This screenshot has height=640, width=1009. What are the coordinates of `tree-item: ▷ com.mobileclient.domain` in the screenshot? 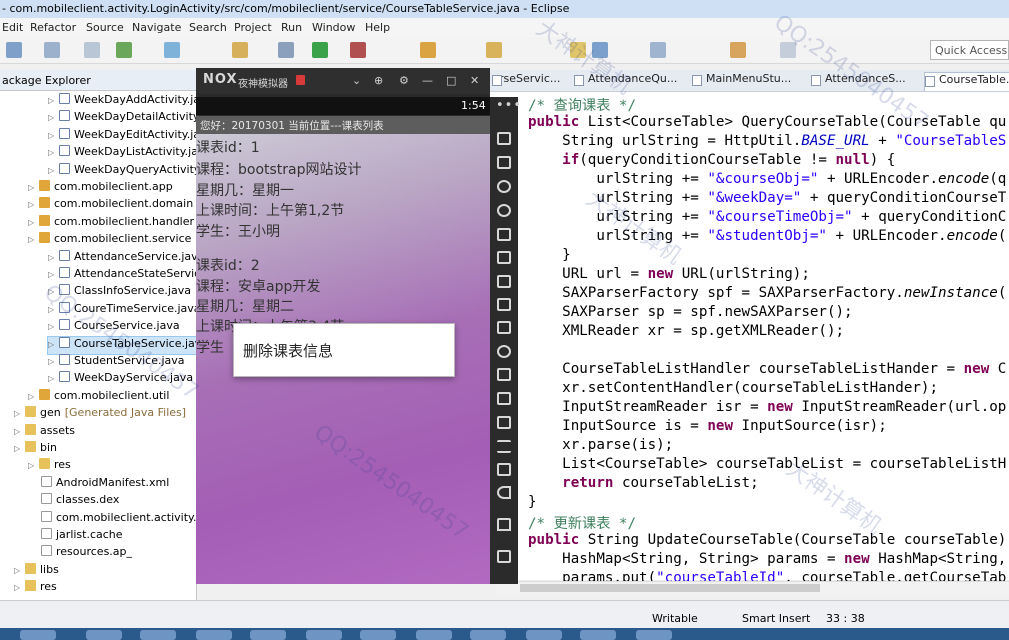 It's located at (110, 205).